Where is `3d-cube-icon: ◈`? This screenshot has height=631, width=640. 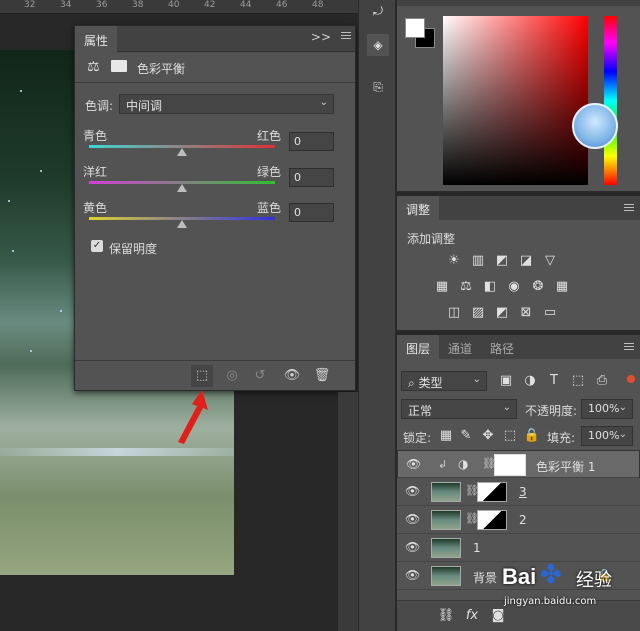
3d-cube-icon: ◈ is located at coordinates (378, 45).